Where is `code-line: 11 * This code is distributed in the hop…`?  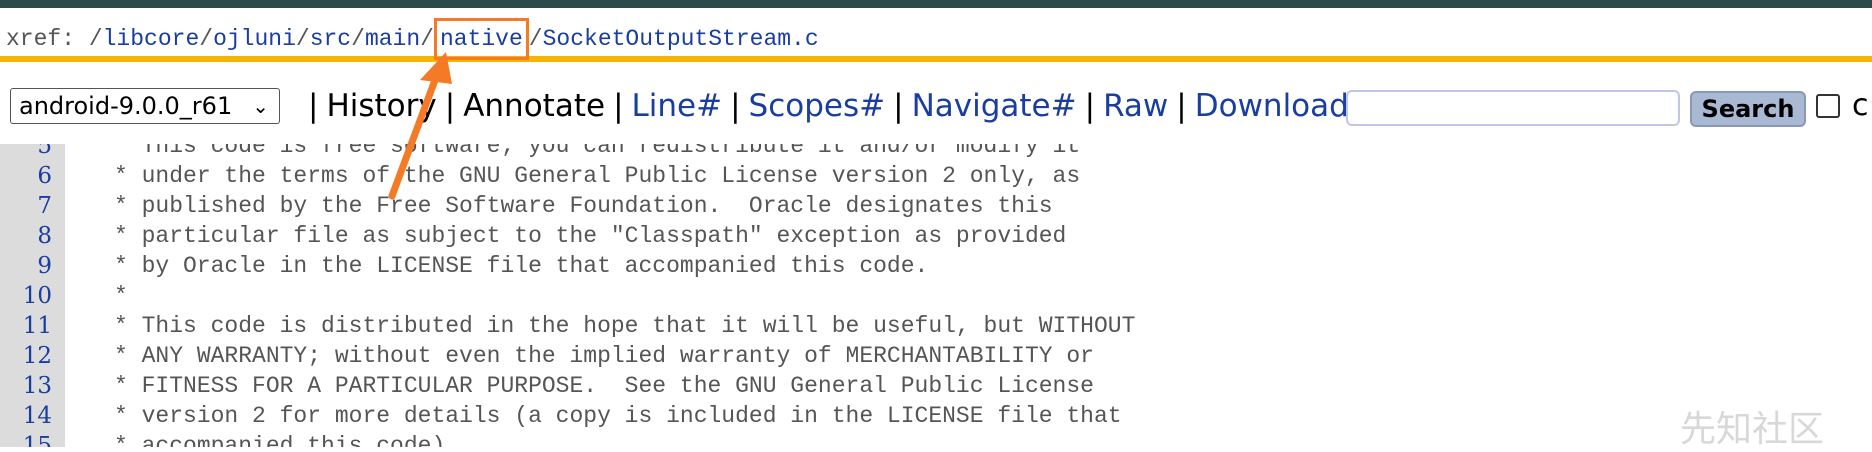
code-line: 11 * This code is distributed in the hop… is located at coordinates (936, 326).